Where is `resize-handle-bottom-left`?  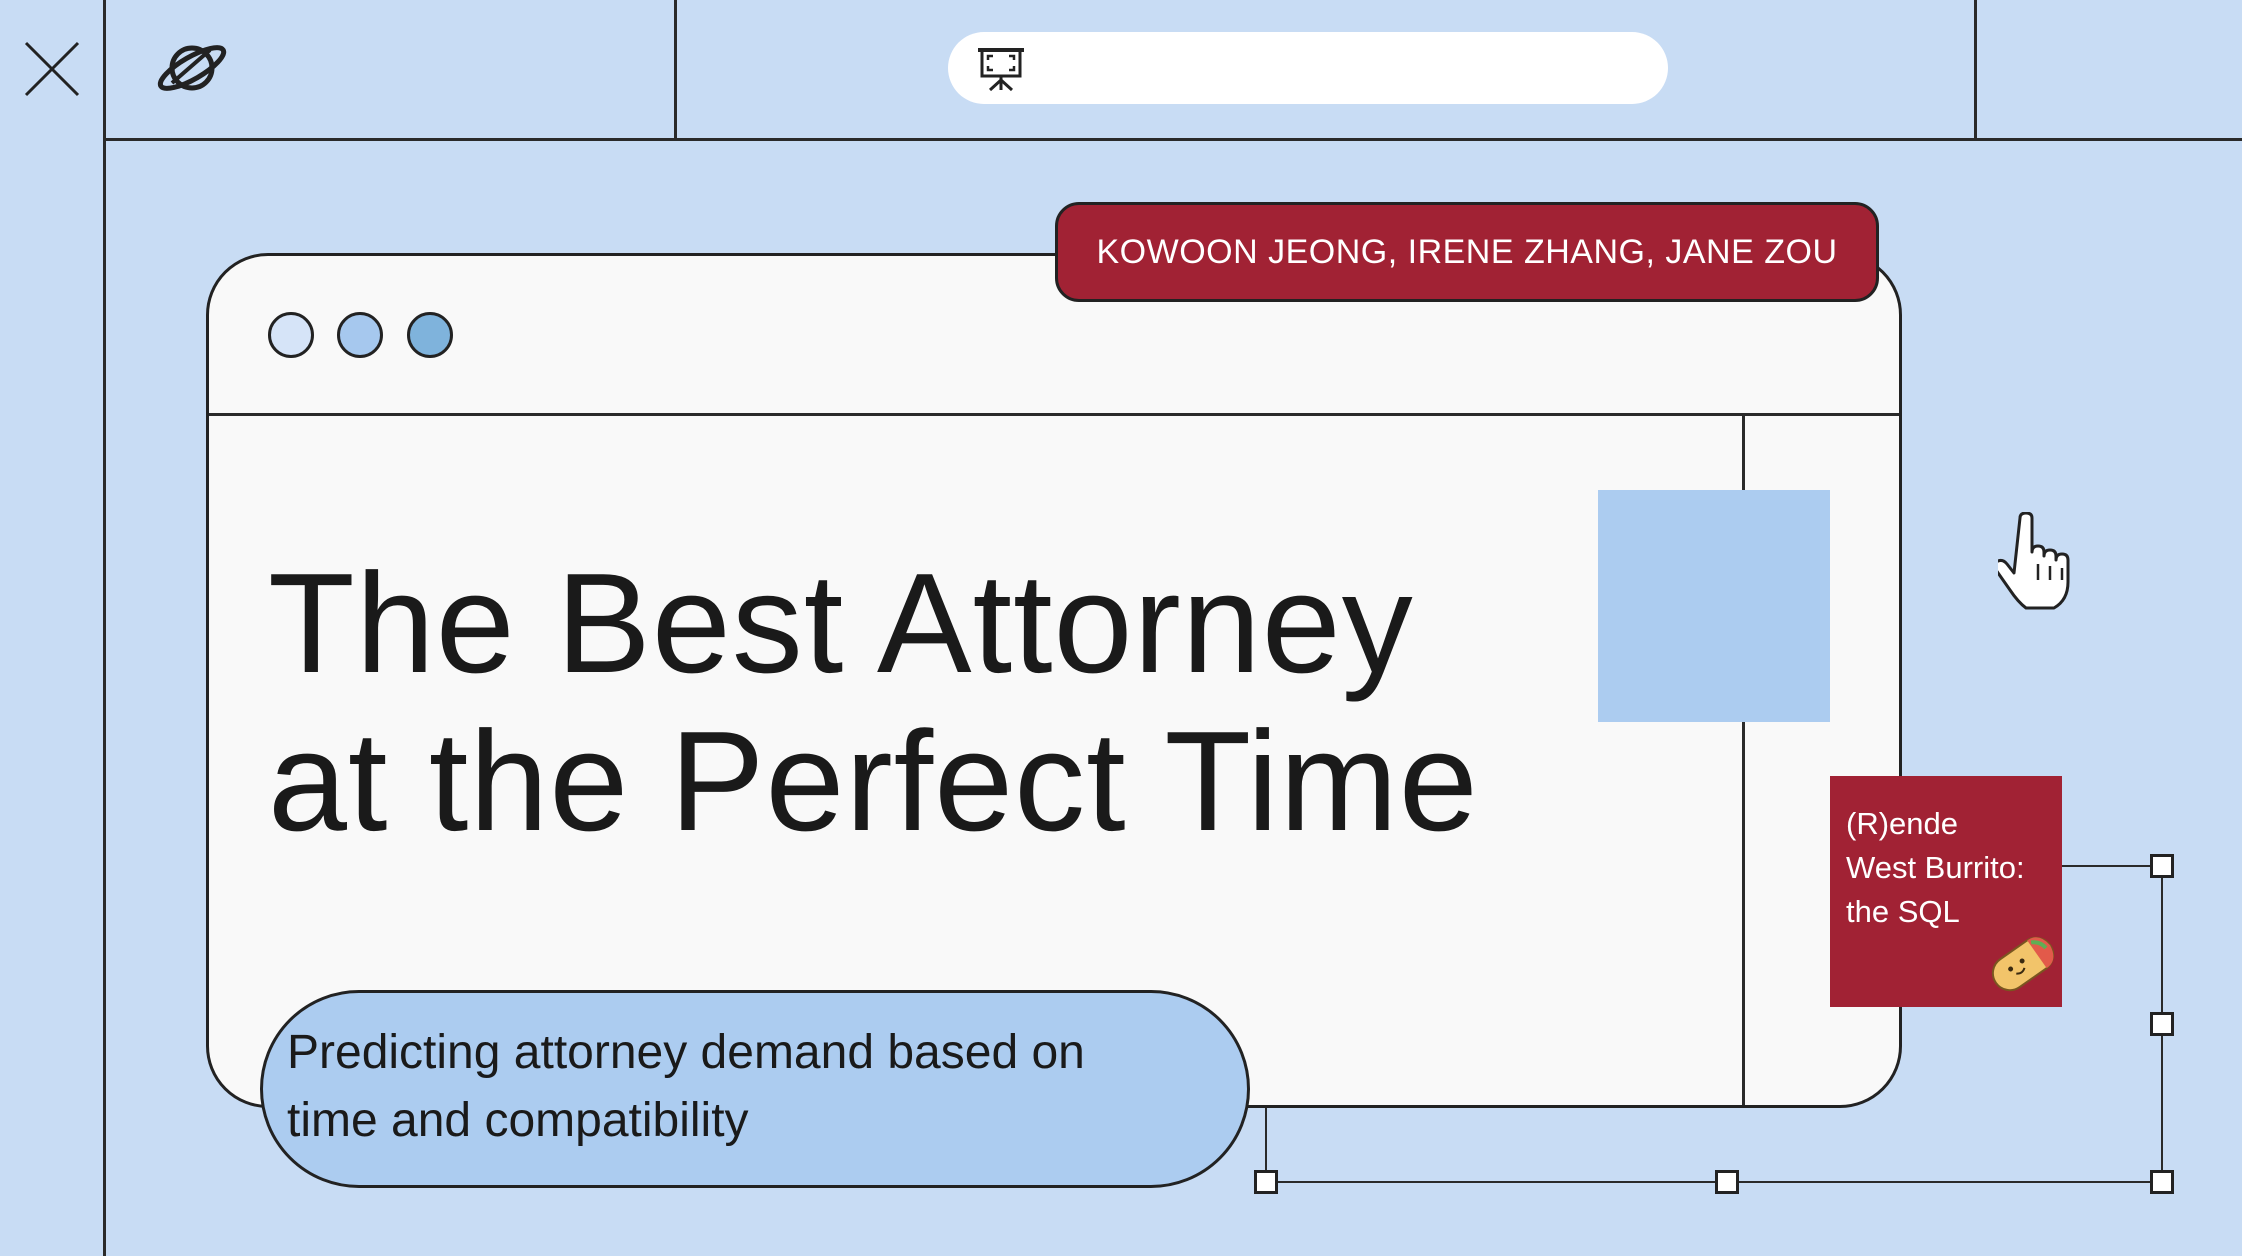
resize-handle-bottom-left is located at coordinates (1266, 1182).